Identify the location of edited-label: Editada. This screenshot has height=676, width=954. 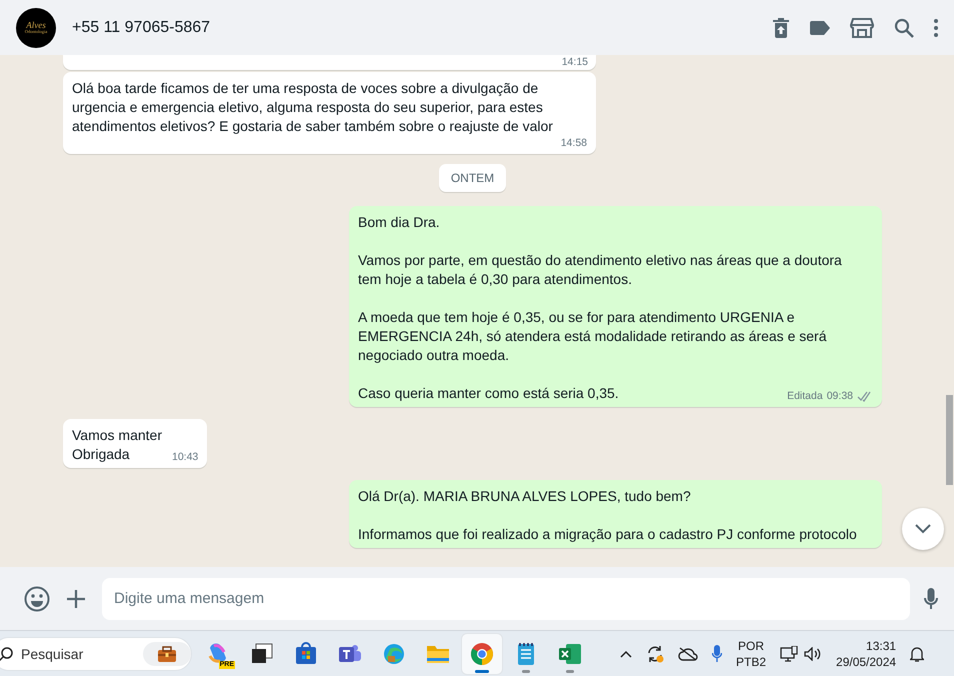
(805, 396).